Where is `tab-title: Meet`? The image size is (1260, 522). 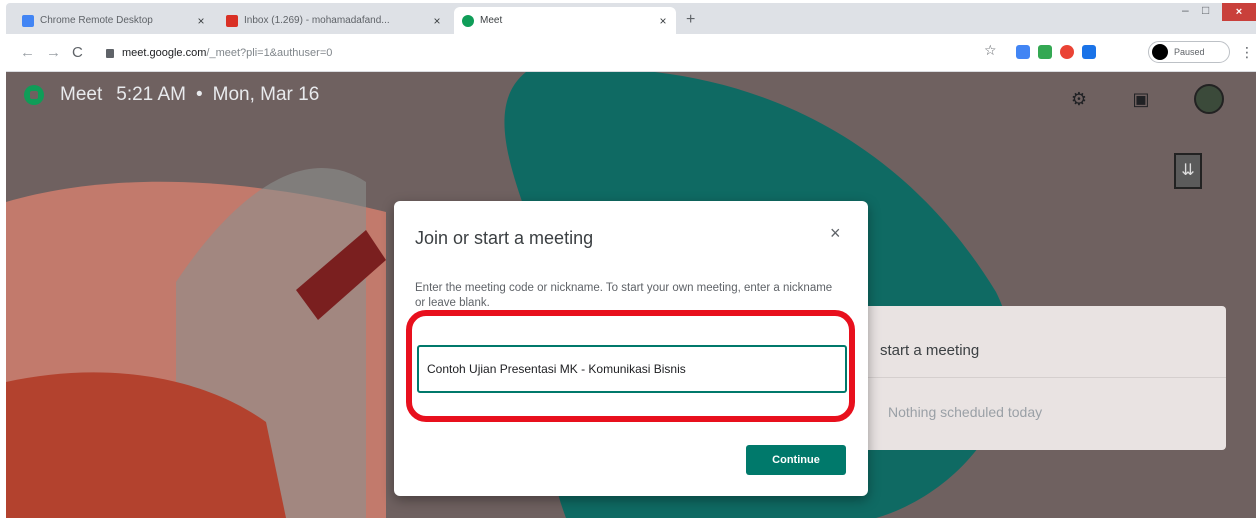 tab-title: Meet is located at coordinates (491, 20).